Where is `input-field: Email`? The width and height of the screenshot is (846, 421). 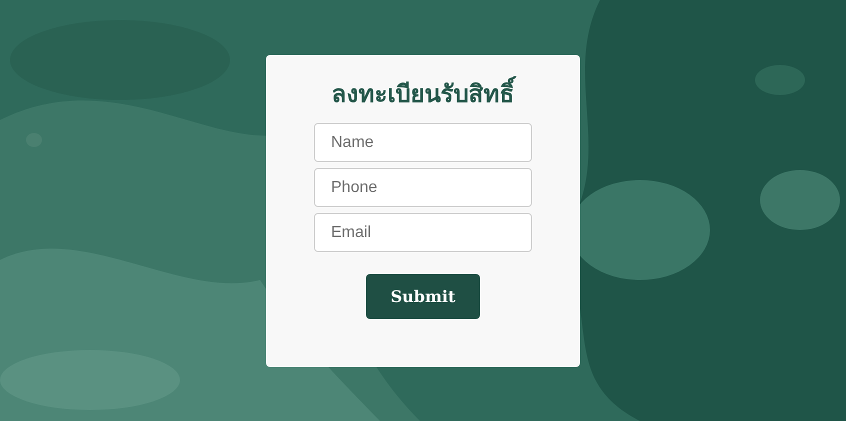 input-field: Email is located at coordinates (423, 232).